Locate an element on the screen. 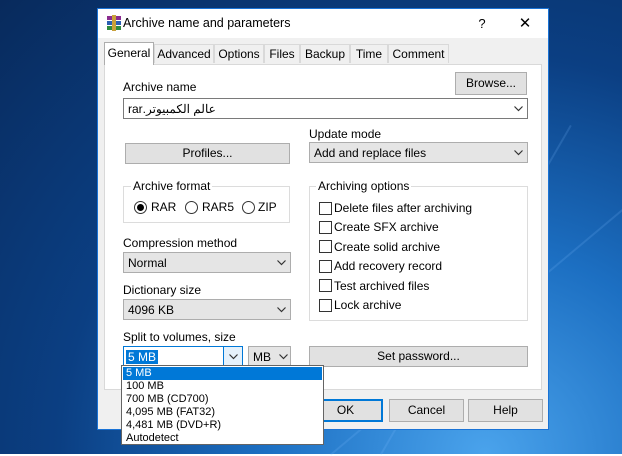 This screenshot has width=622, height=456. radio-zip is located at coordinates (248, 207).